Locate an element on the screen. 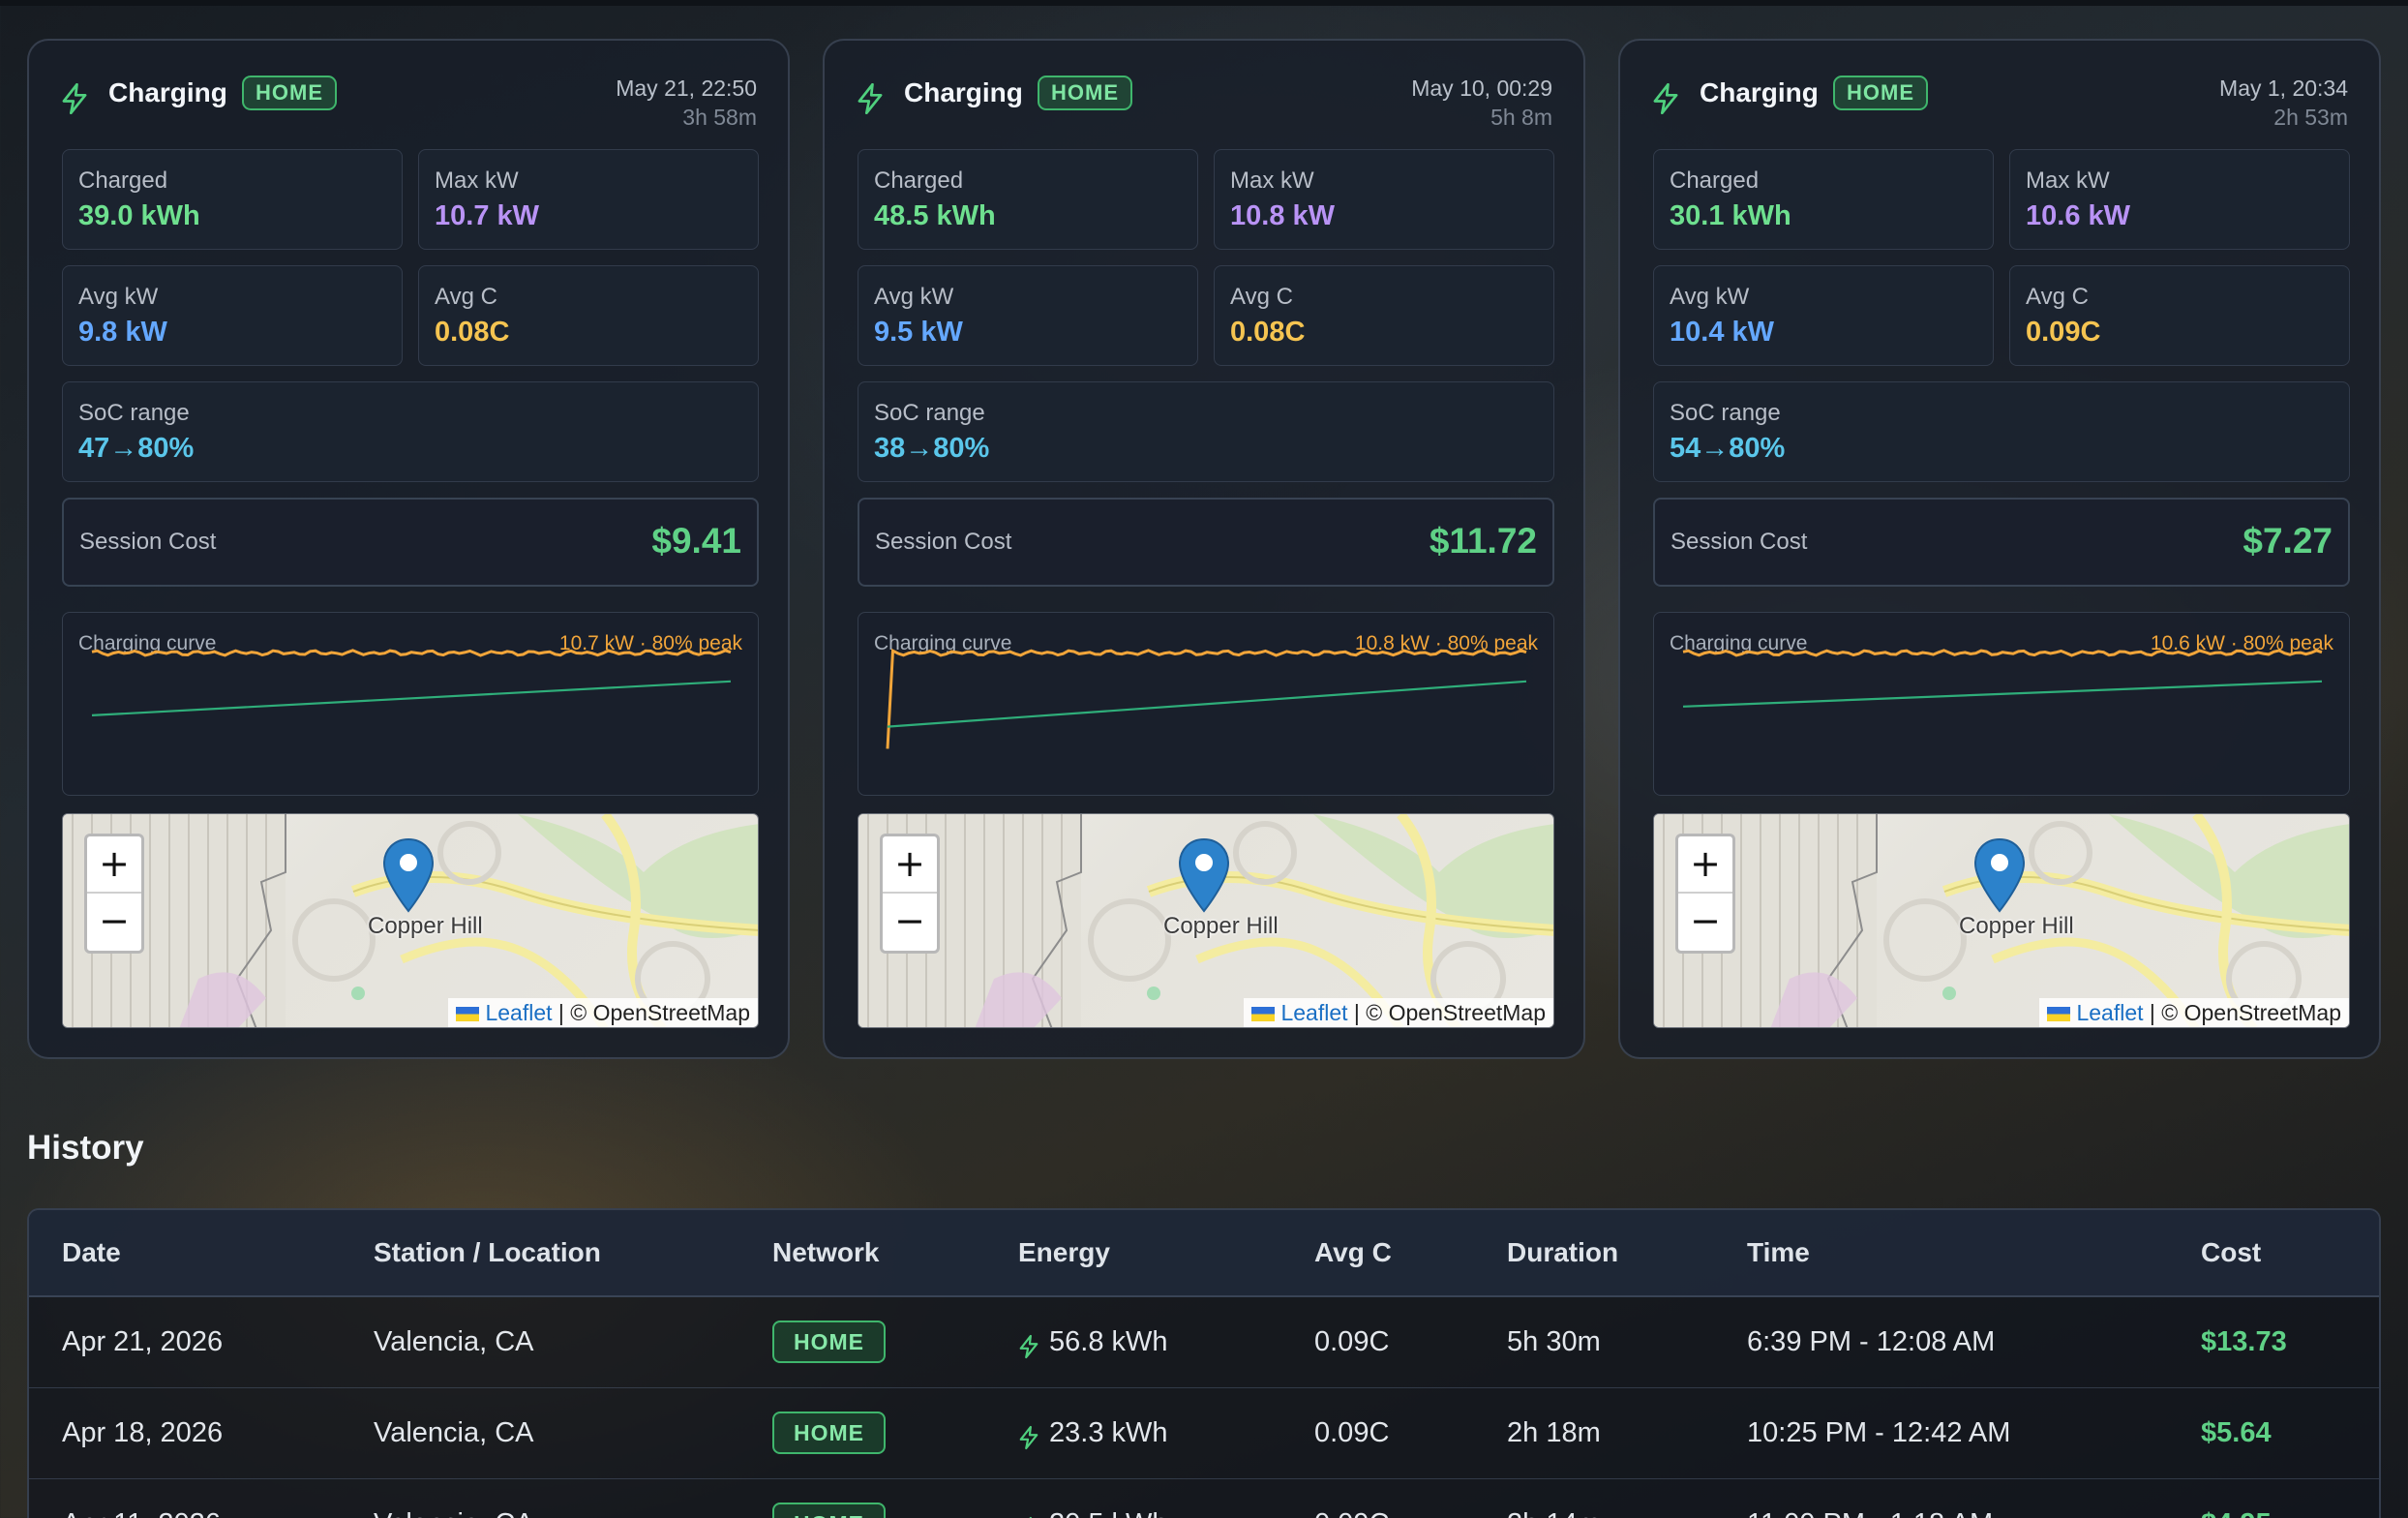  map-attribution: Leaflet | © OpenStreetMap is located at coordinates (1398, 1012).